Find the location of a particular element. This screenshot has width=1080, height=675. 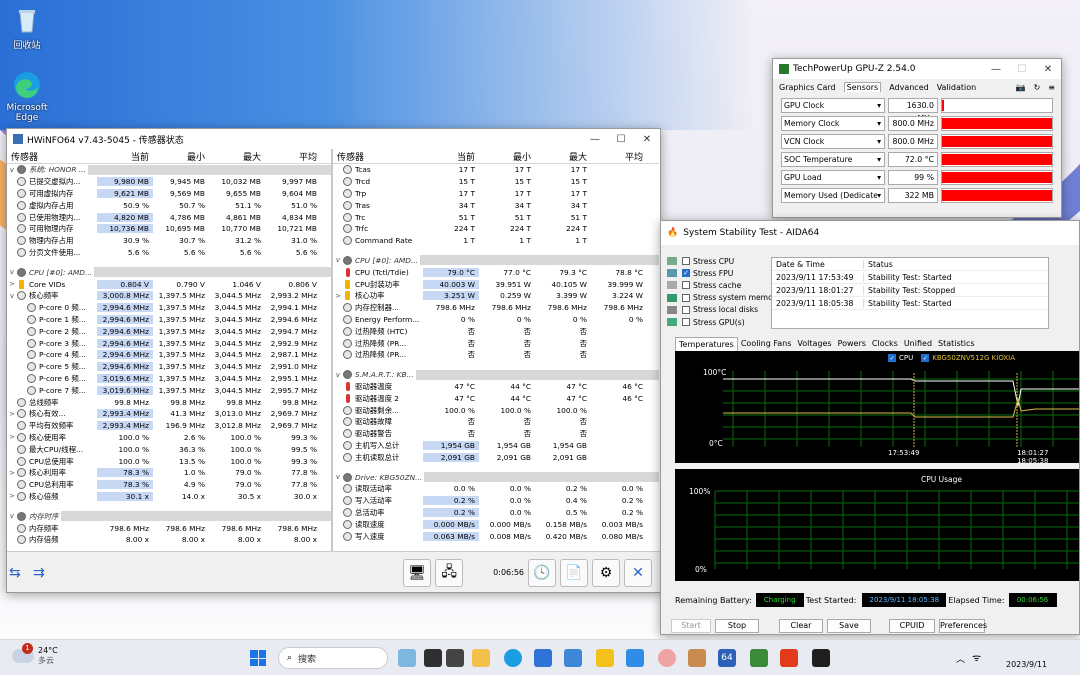

close-button: ✕ is located at coordinates (647, 139).